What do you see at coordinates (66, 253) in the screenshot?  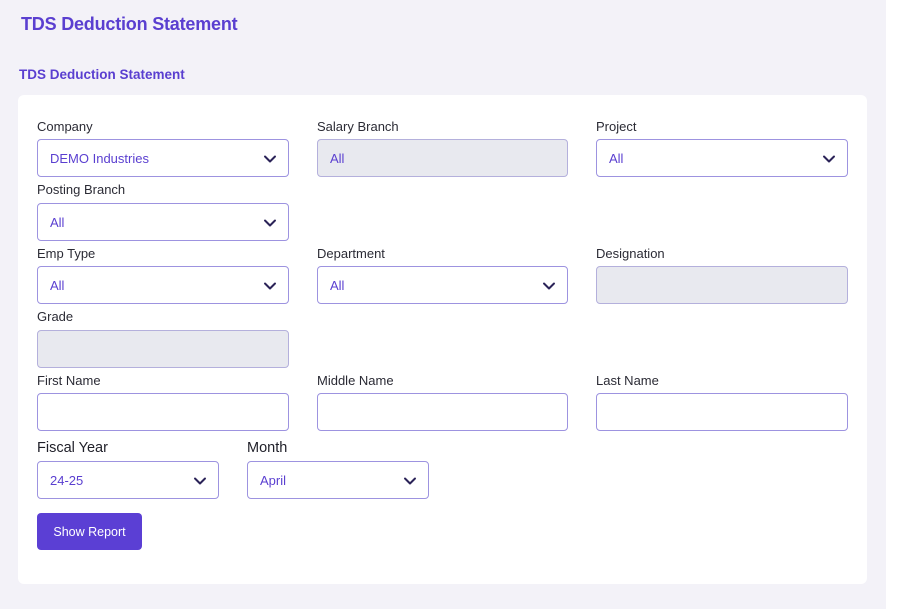 I see `emp-type-label: Emp Type` at bounding box center [66, 253].